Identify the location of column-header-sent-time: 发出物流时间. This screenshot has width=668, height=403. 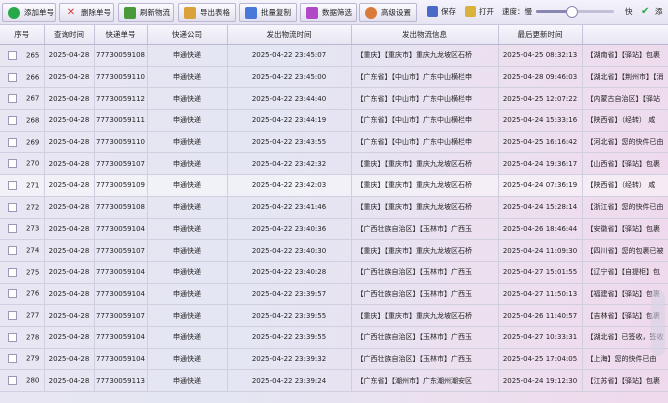
(289, 35).